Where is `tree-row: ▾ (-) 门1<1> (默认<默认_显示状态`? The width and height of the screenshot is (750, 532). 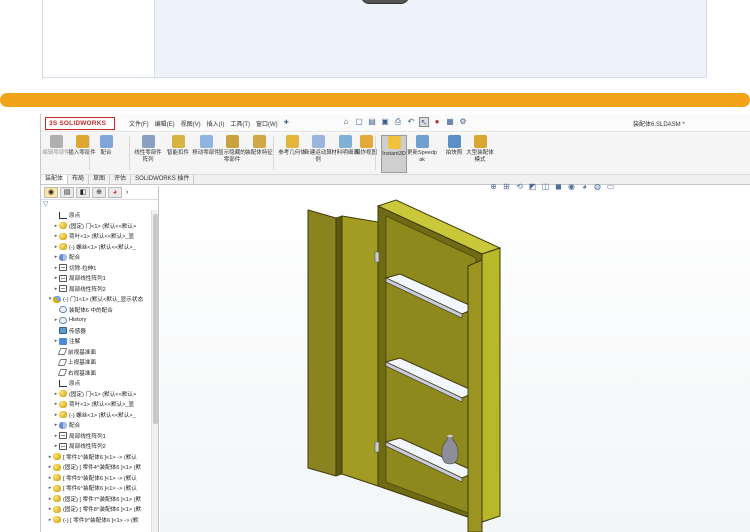 tree-row: ▾ (-) 门1<1> (默认<默认_显示状态 is located at coordinates (96, 299).